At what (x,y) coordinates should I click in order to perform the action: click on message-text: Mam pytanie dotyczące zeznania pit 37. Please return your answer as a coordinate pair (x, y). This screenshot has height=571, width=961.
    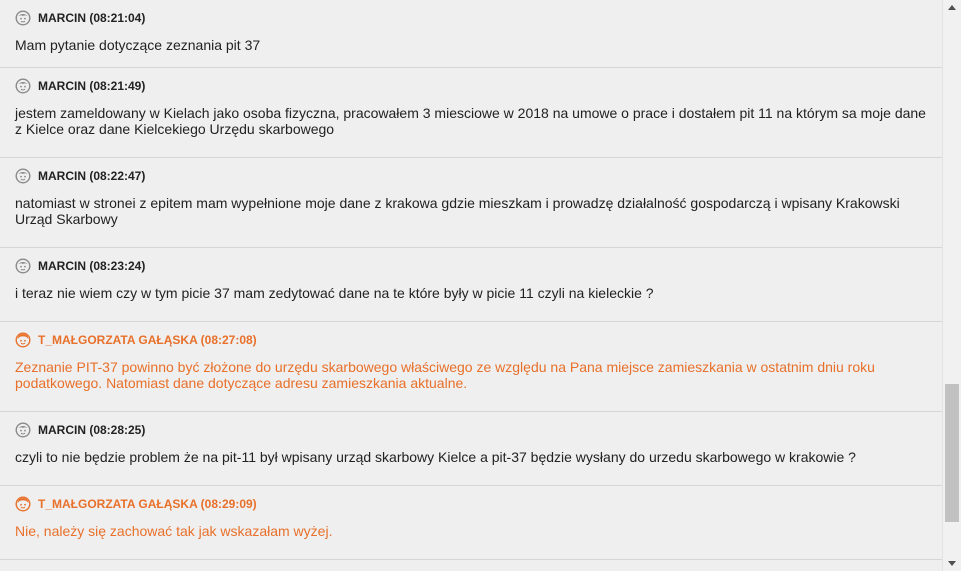
    Looking at the image, I should click on (138, 45).